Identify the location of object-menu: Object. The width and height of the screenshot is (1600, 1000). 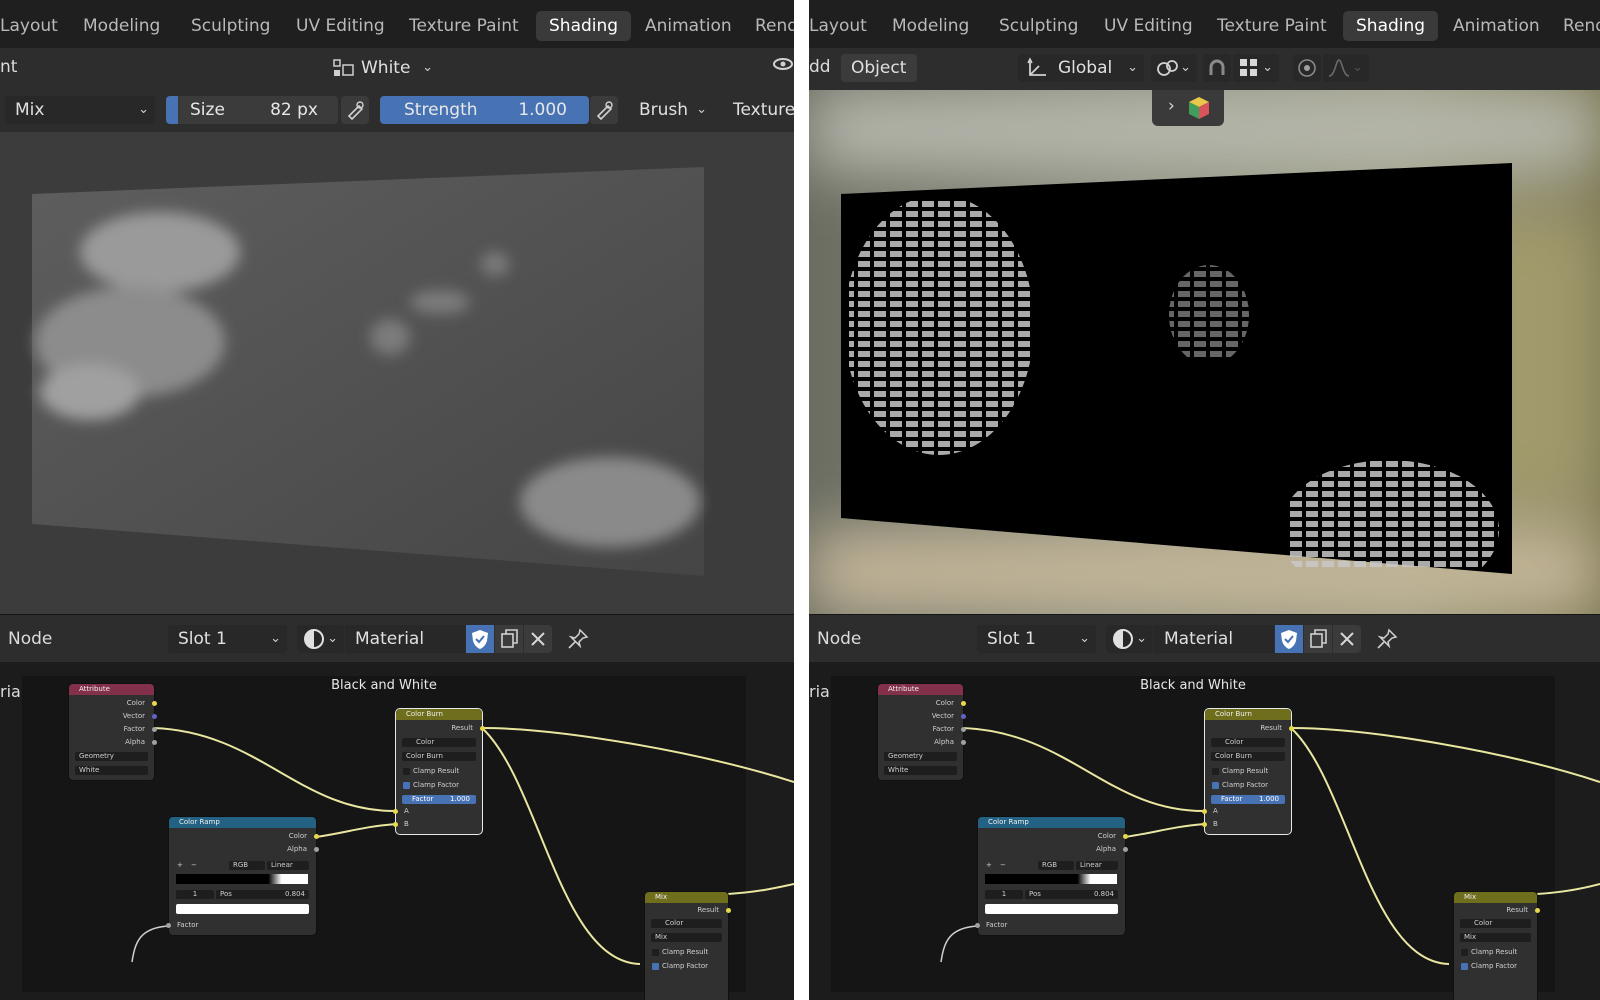
(879, 68).